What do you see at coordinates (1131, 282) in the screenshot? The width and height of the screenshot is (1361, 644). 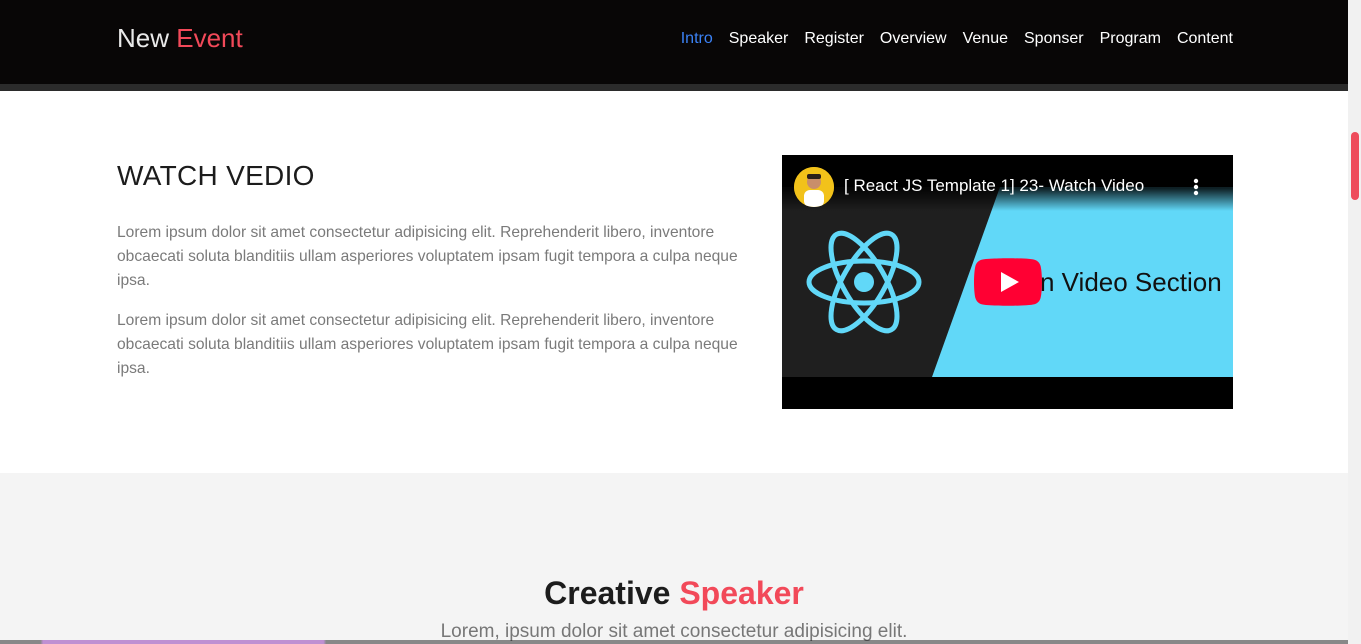 I see `thumbnail-text: n Video Section` at bounding box center [1131, 282].